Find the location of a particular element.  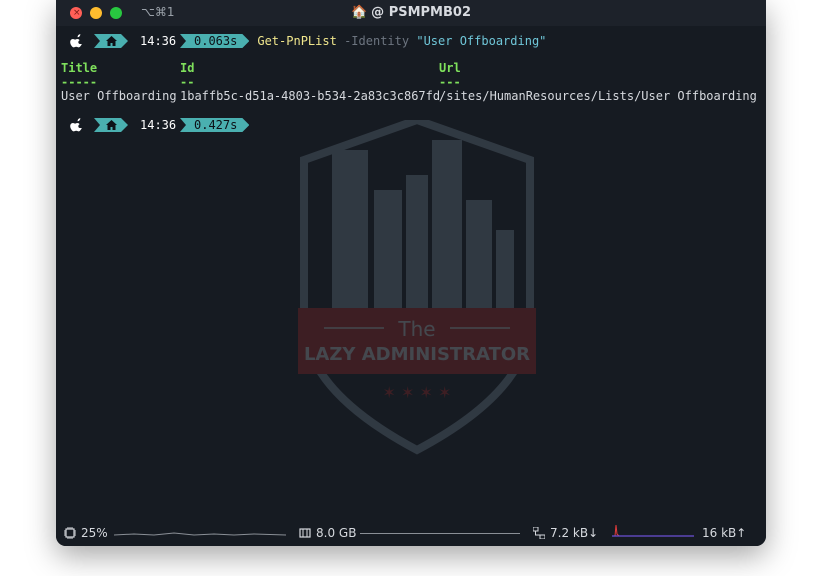

memory-status: 8.0 GB is located at coordinates (327, 533).